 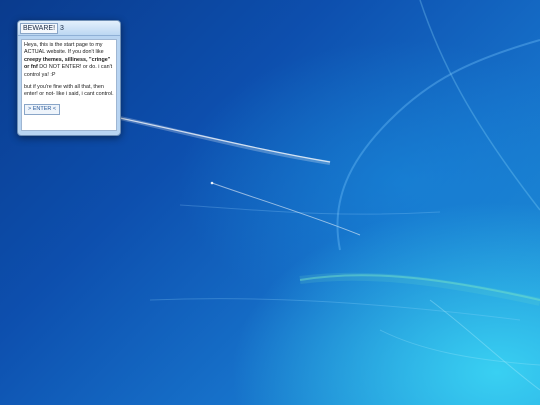 I want to click on enter-button: > ENTER <, so click(x=42, y=109).